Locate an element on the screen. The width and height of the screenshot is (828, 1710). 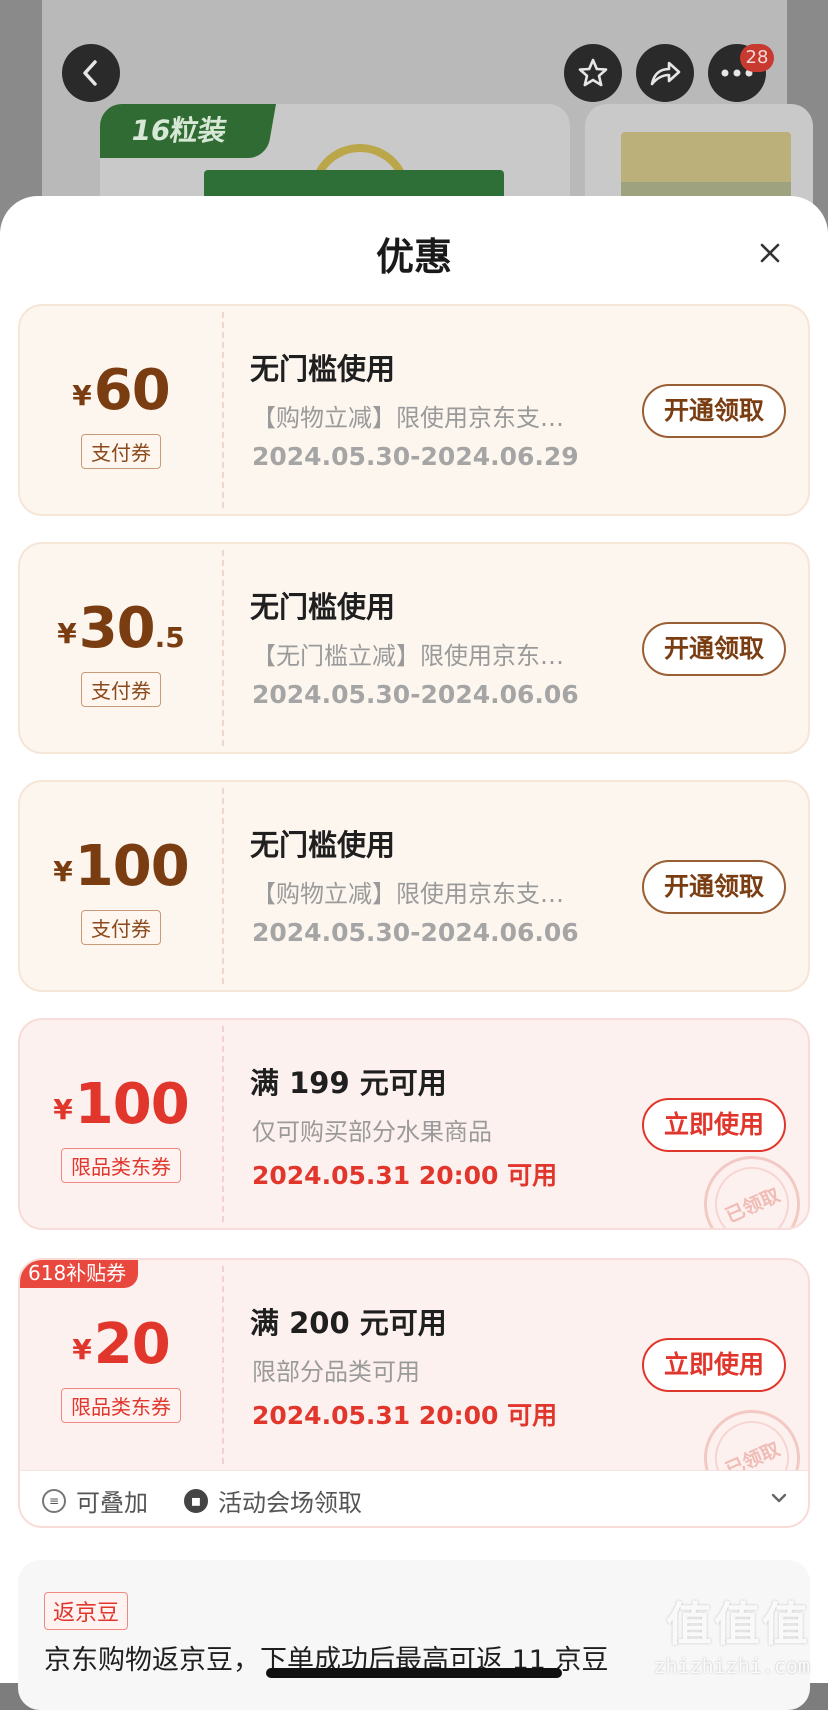
coupon-description: 限部分品类可用 is located at coordinates (336, 1372).